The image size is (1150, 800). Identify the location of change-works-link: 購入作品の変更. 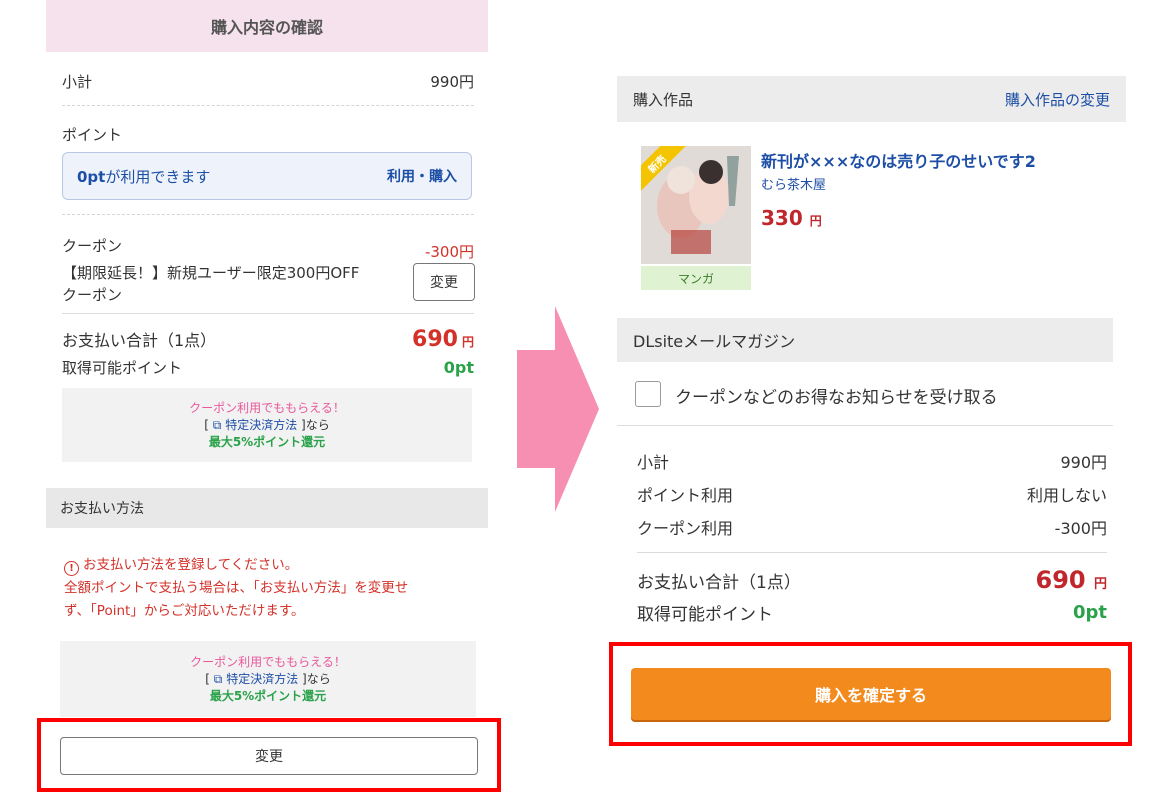
(1057, 99).